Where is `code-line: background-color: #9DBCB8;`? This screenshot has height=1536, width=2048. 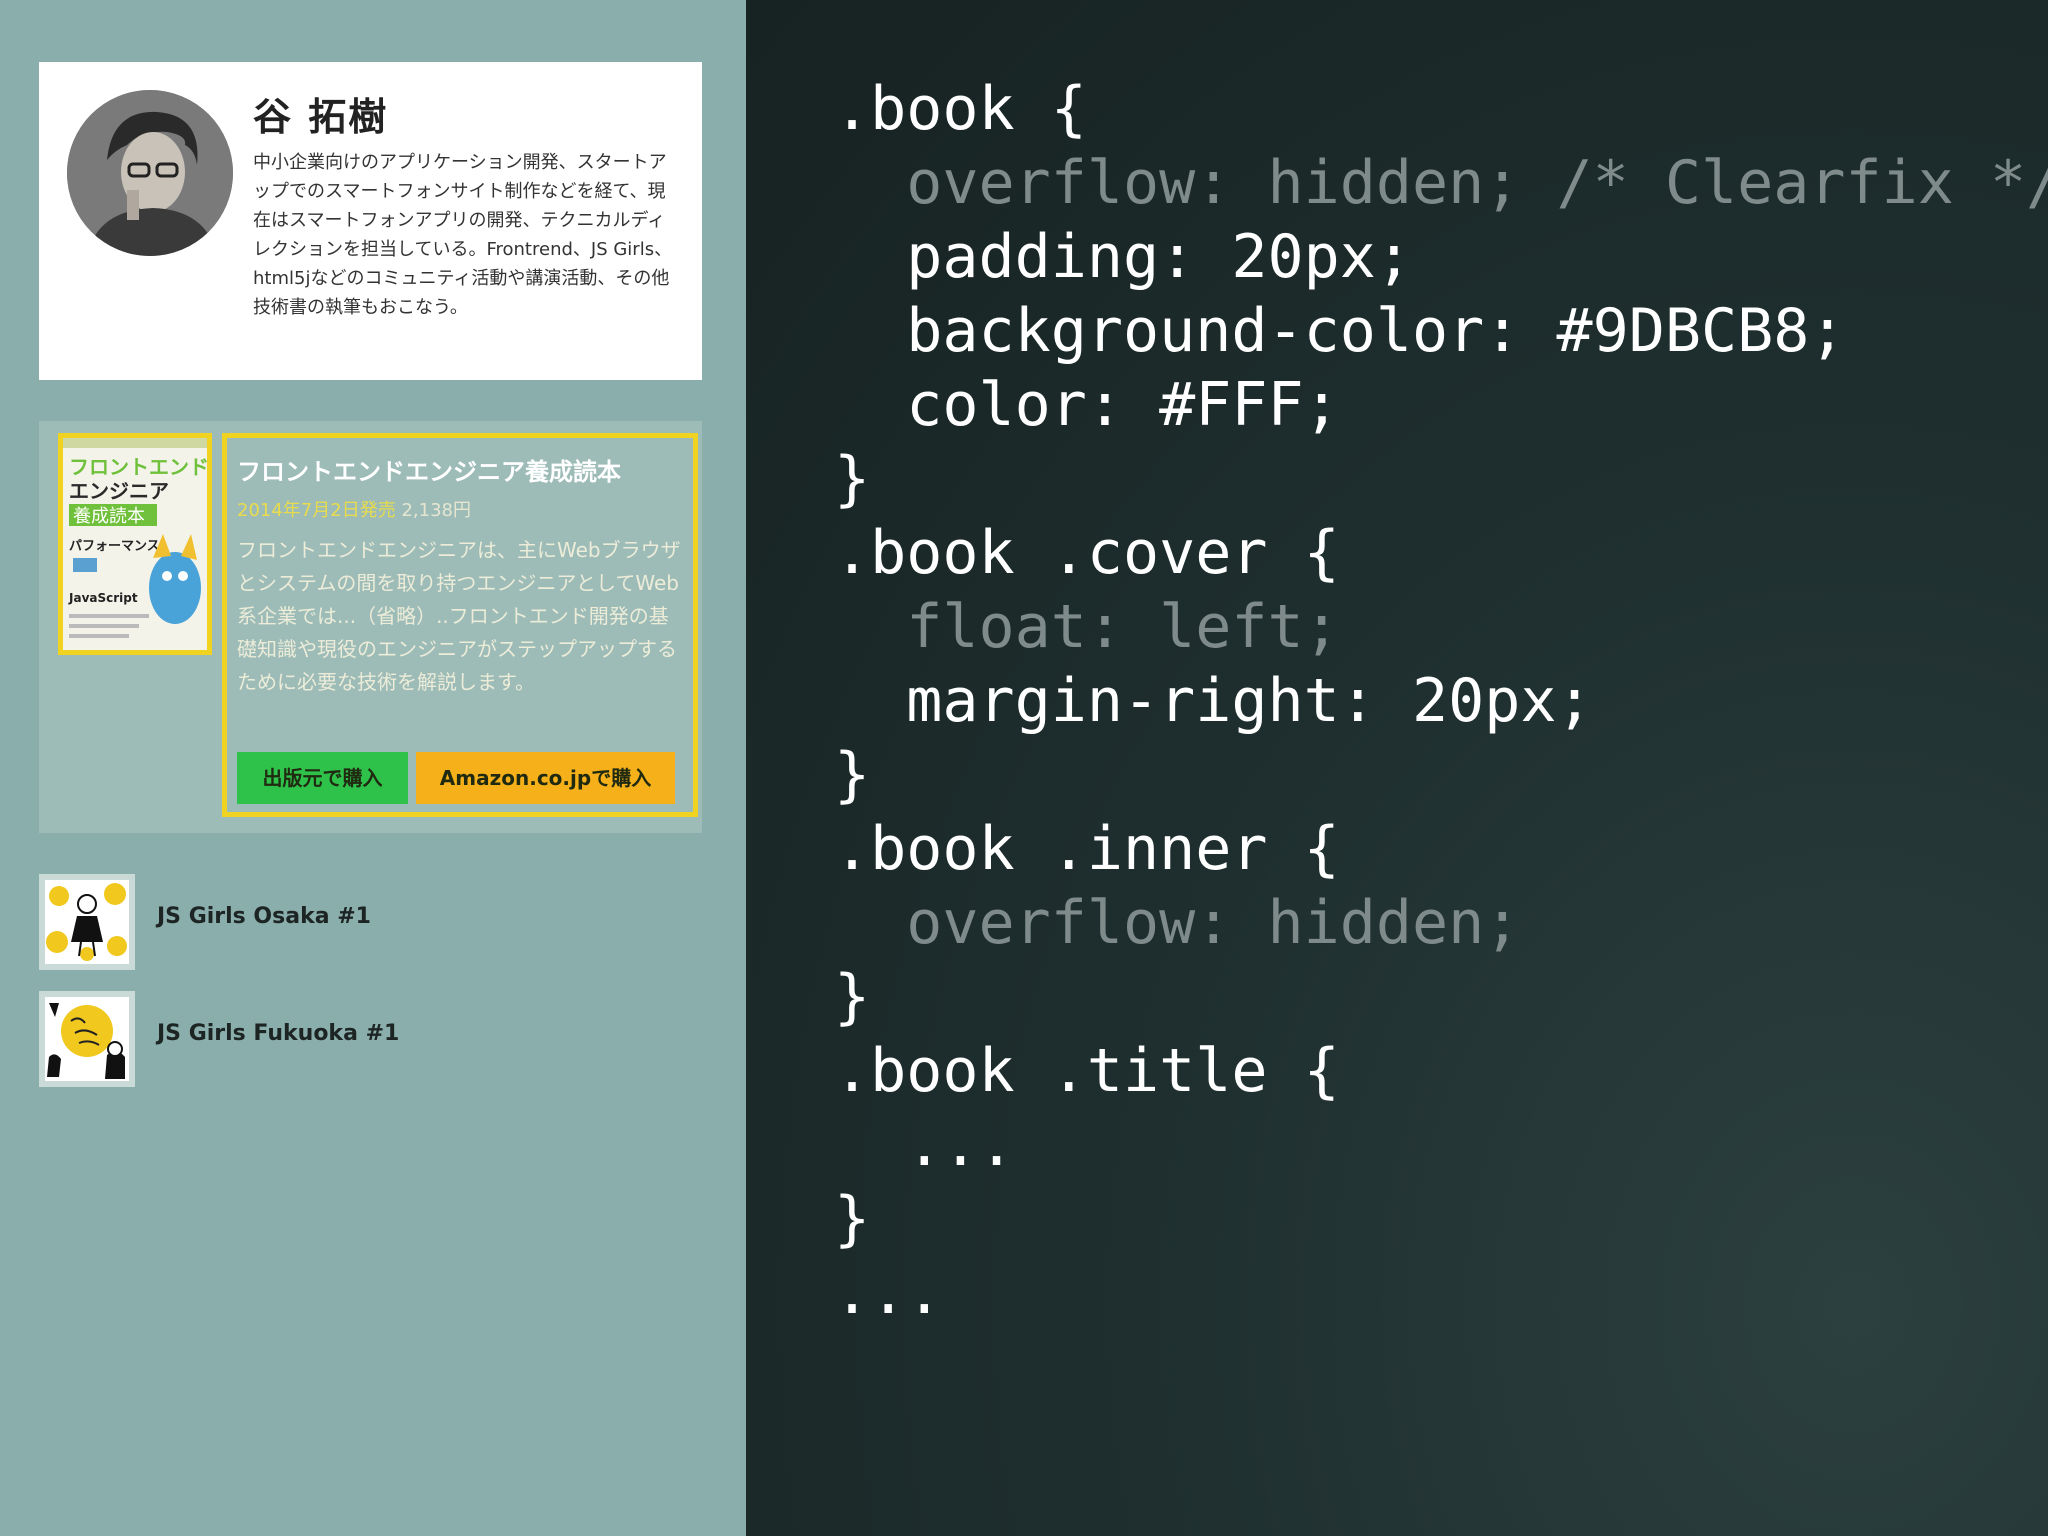
code-line: background-color: #9DBCB8; is located at coordinates (1340, 331).